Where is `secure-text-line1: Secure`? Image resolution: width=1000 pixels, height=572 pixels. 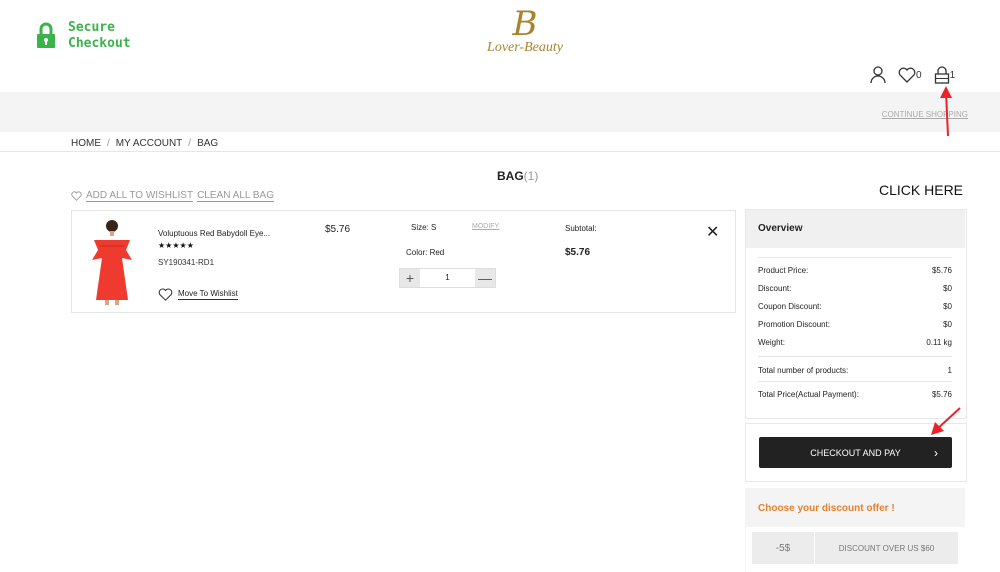
secure-text-line1: Secure is located at coordinates (91, 27).